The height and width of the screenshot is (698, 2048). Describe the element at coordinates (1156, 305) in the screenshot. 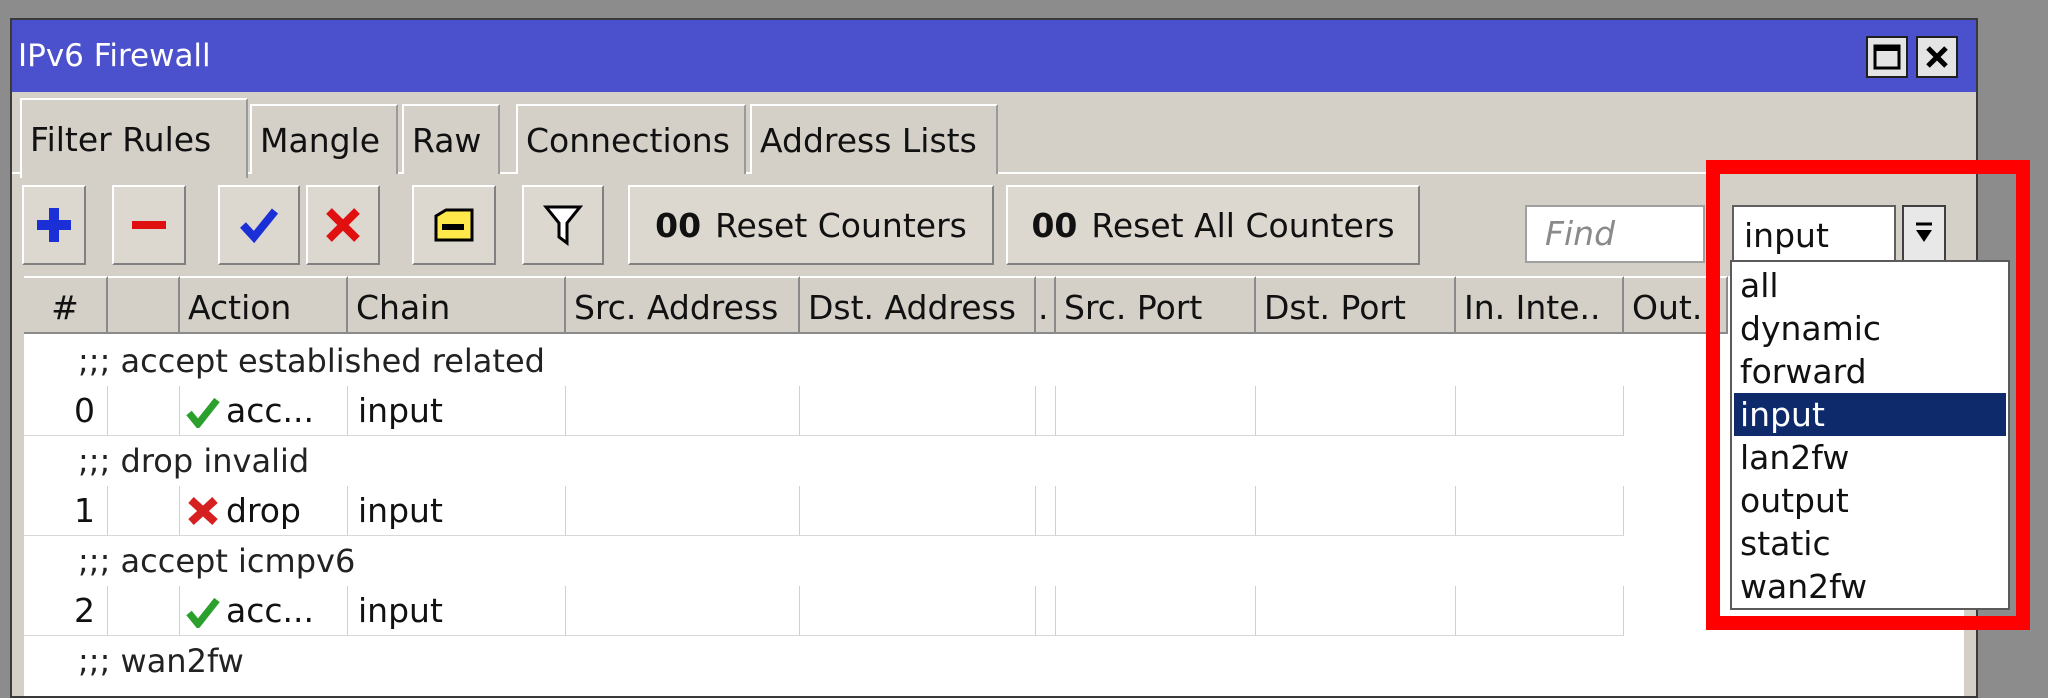

I see `col-header-src-port: Src. Port` at that location.